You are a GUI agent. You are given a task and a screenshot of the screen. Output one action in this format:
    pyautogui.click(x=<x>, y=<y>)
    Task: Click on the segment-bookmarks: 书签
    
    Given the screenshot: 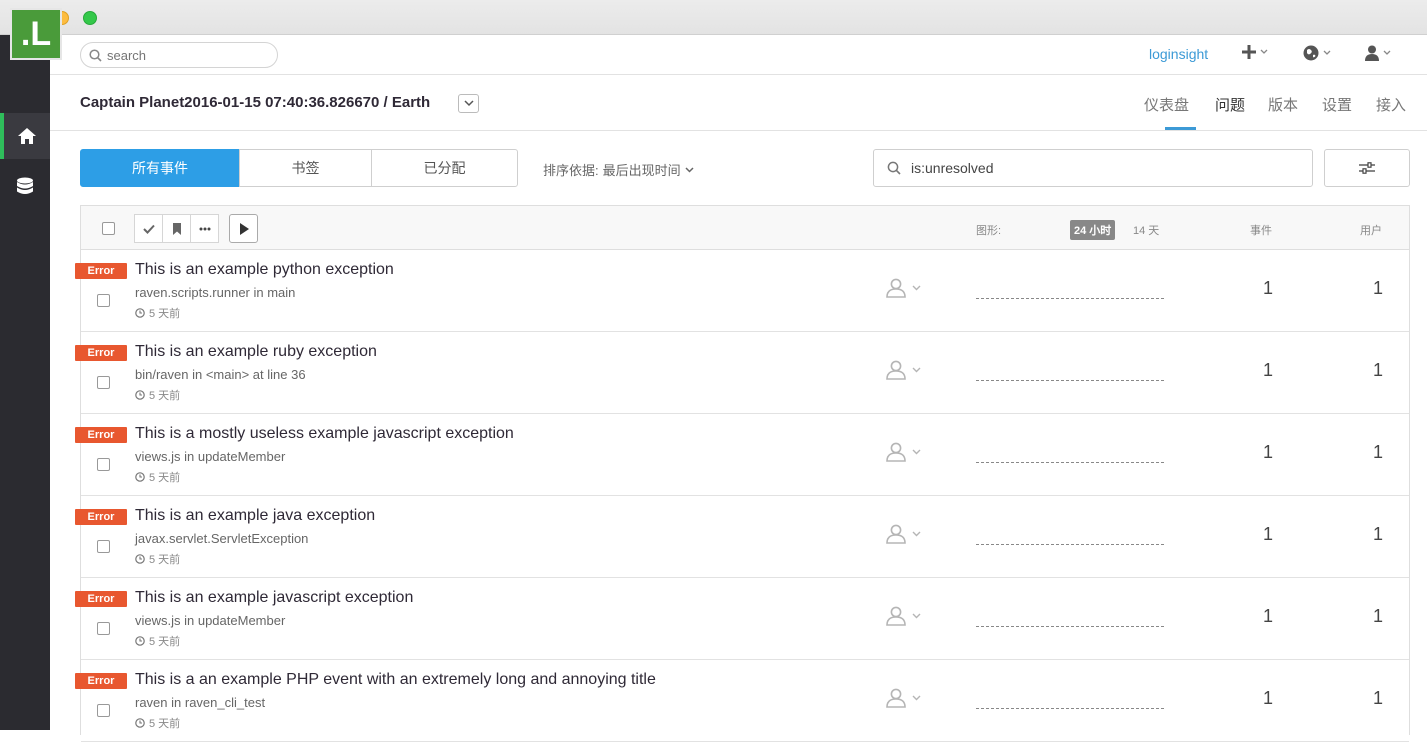 What is the action you would take?
    pyautogui.click(x=305, y=168)
    